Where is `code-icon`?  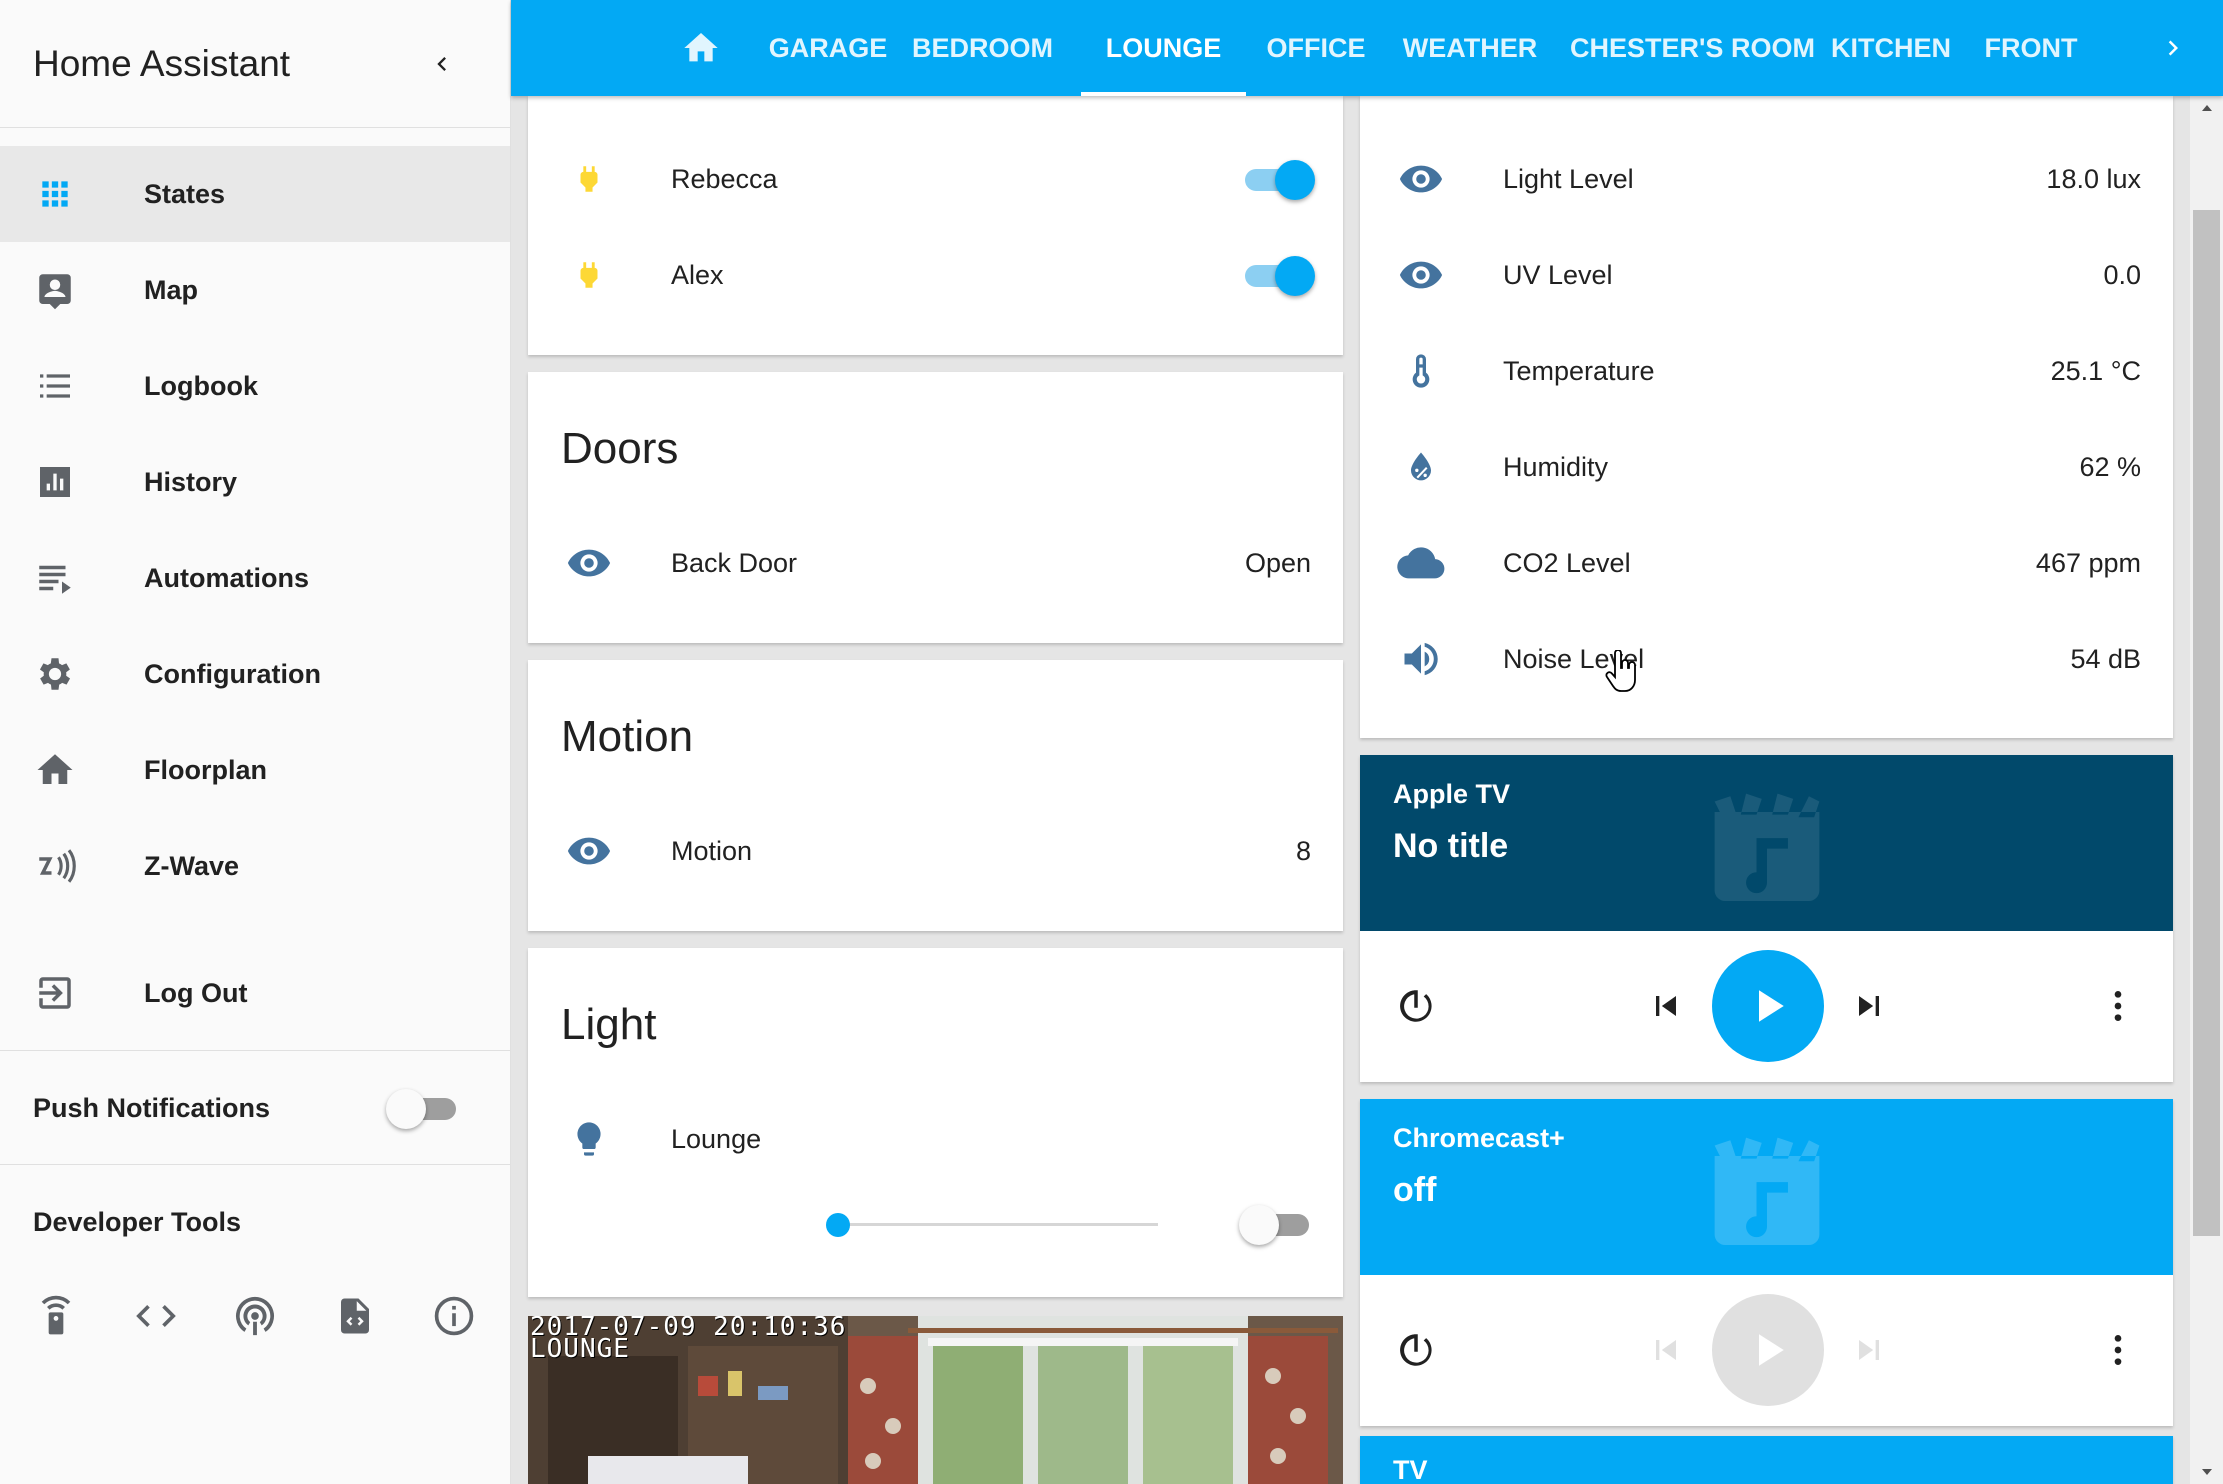
code-icon is located at coordinates (155, 1316).